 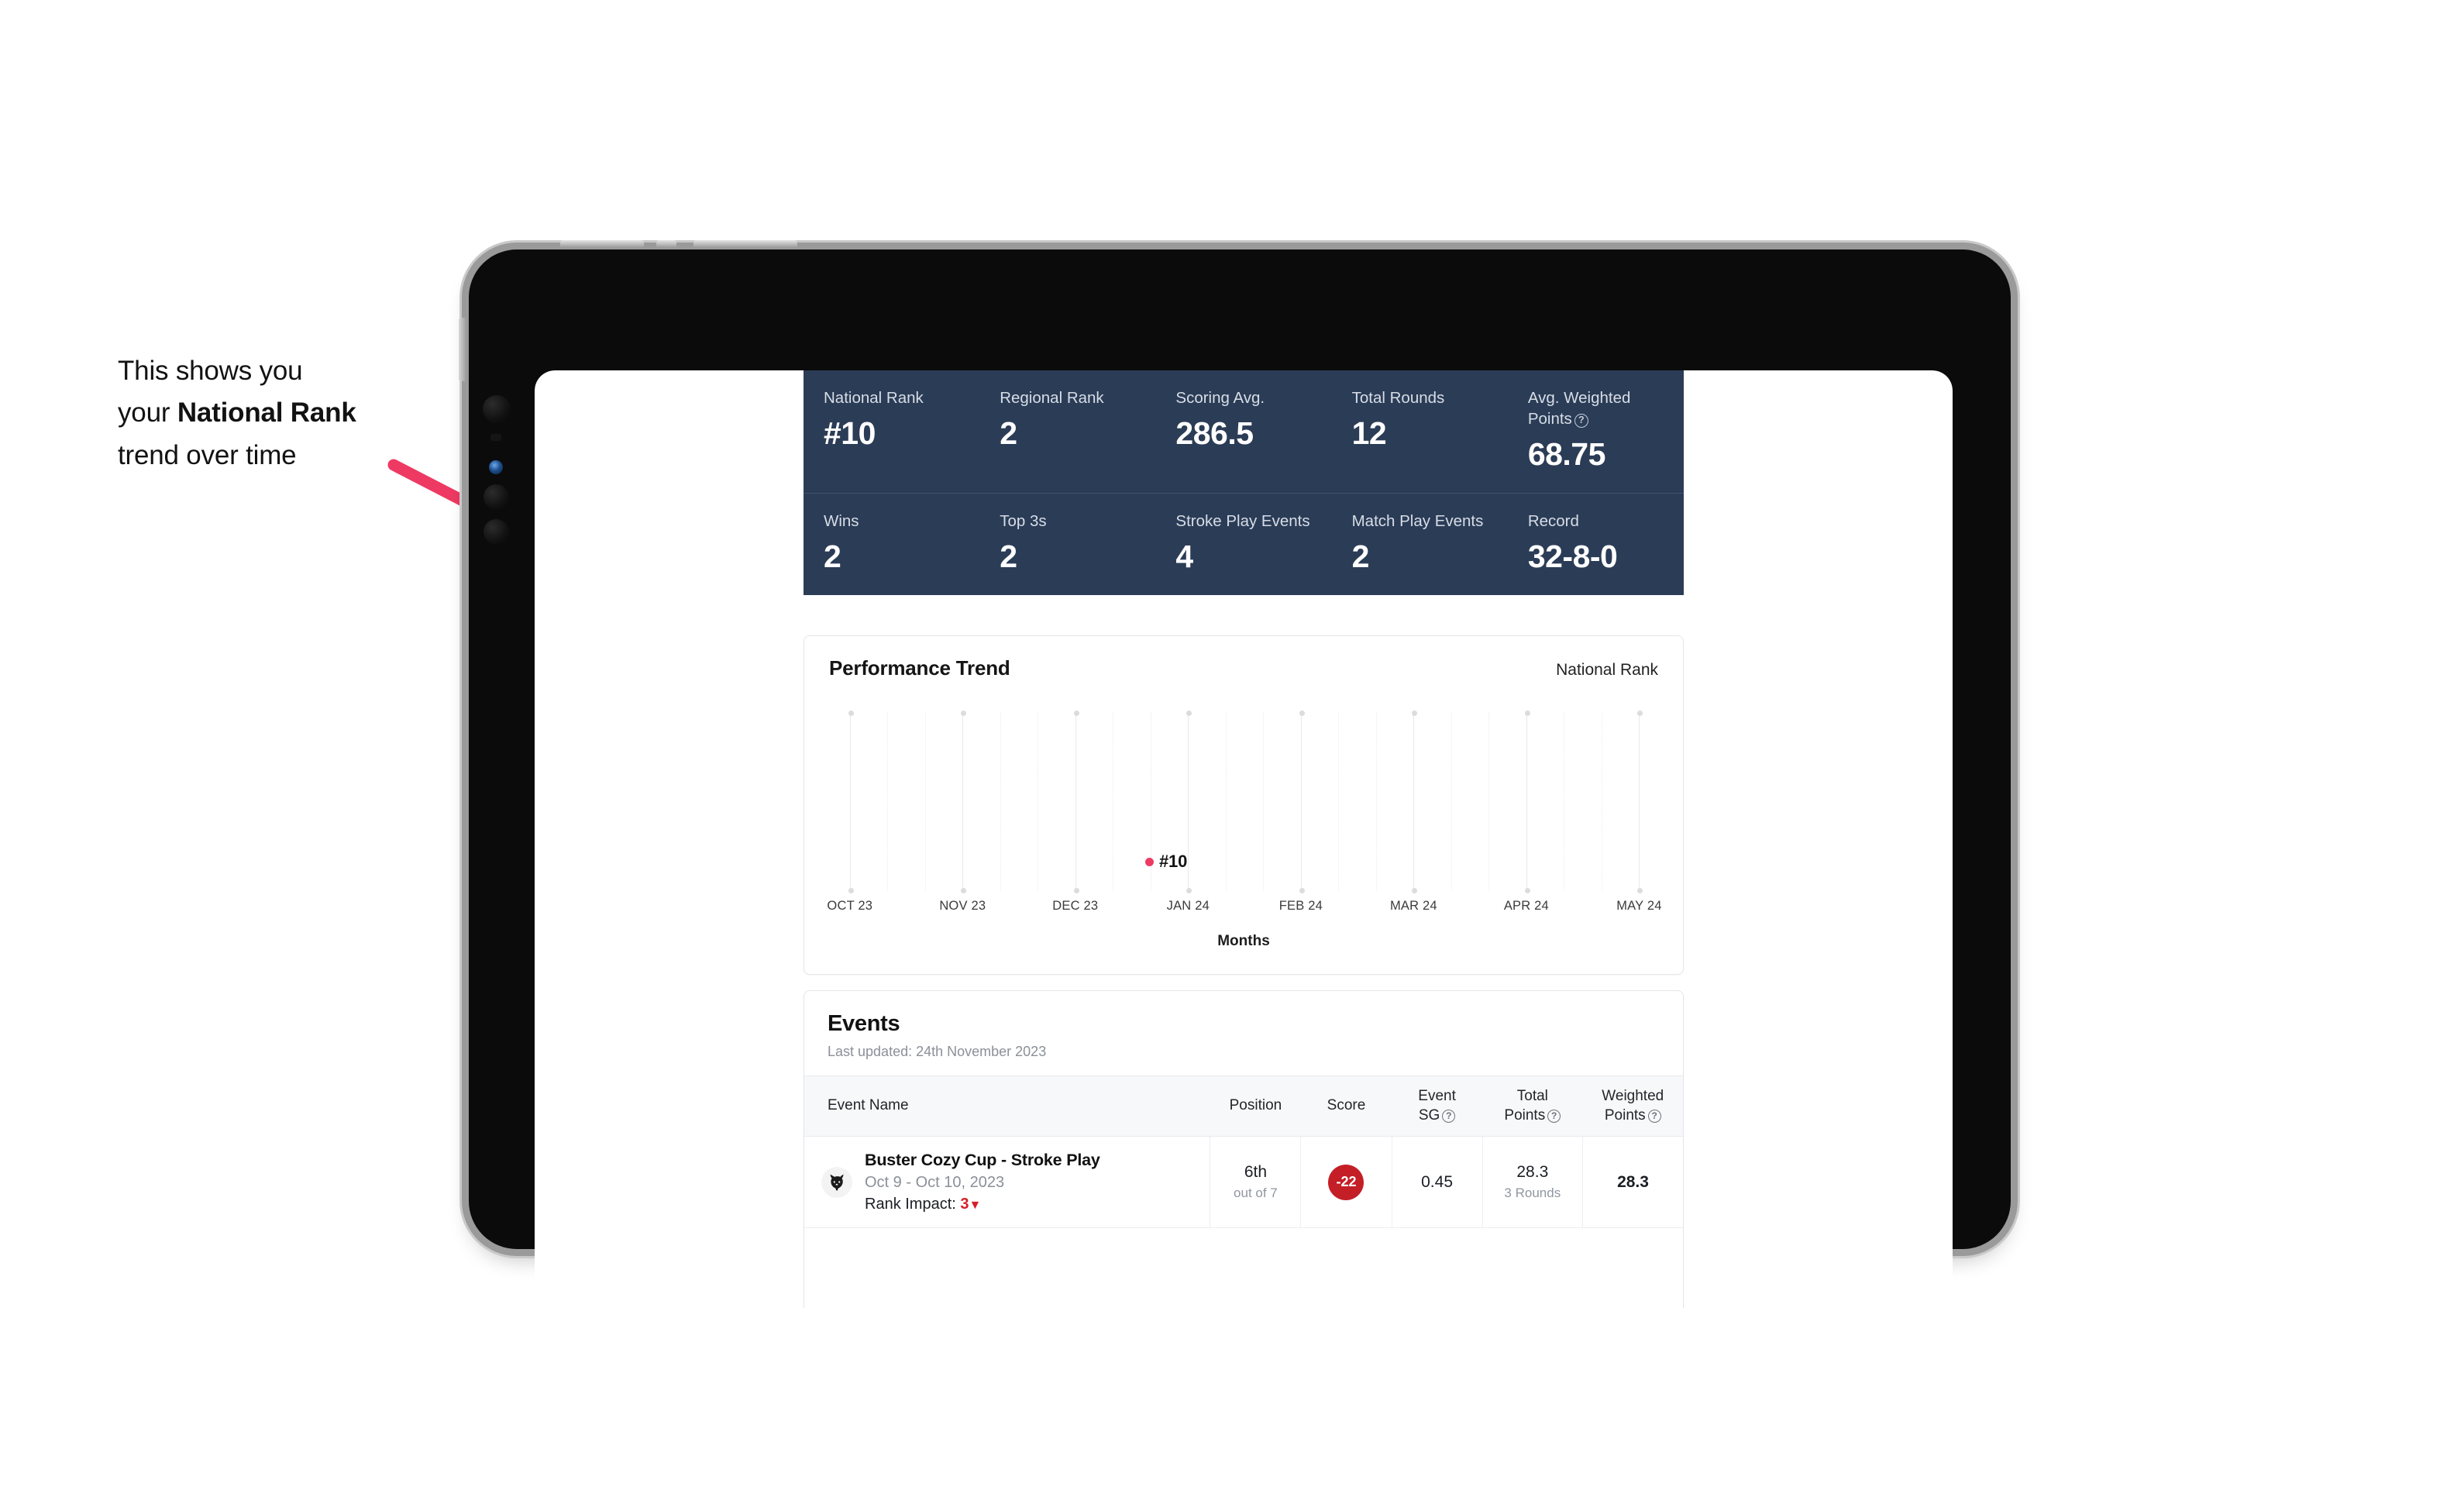 I want to click on event-score-cell: -22, so click(x=1346, y=1182).